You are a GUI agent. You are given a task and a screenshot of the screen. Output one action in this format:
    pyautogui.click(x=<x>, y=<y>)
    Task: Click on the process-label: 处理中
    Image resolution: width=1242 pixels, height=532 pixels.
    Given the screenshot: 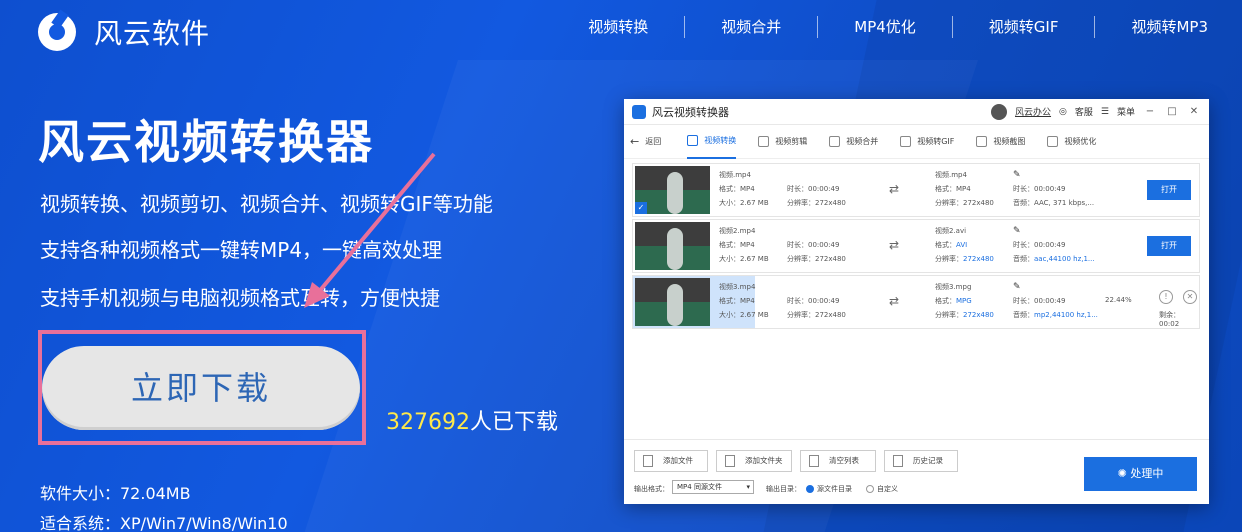 What is the action you would take?
    pyautogui.click(x=1147, y=473)
    